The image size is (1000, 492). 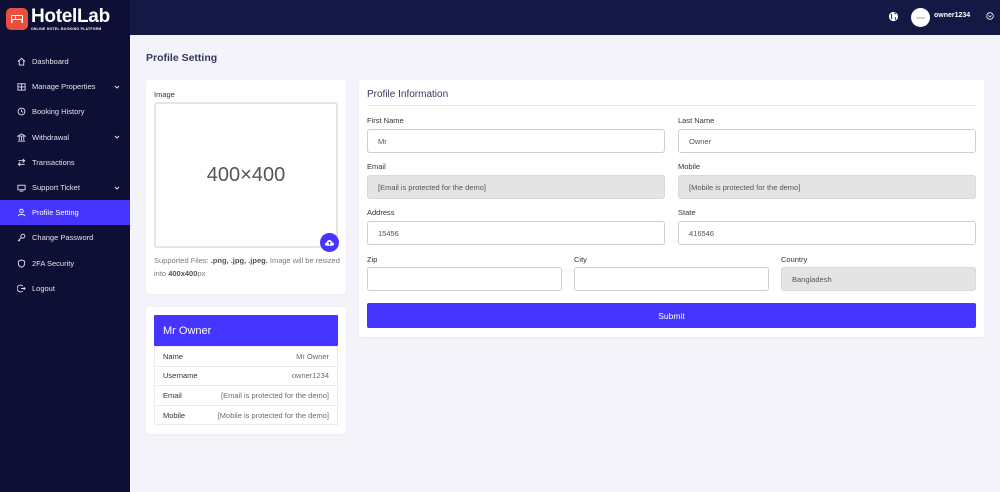 I want to click on key-icon, so click(x=21, y=238).